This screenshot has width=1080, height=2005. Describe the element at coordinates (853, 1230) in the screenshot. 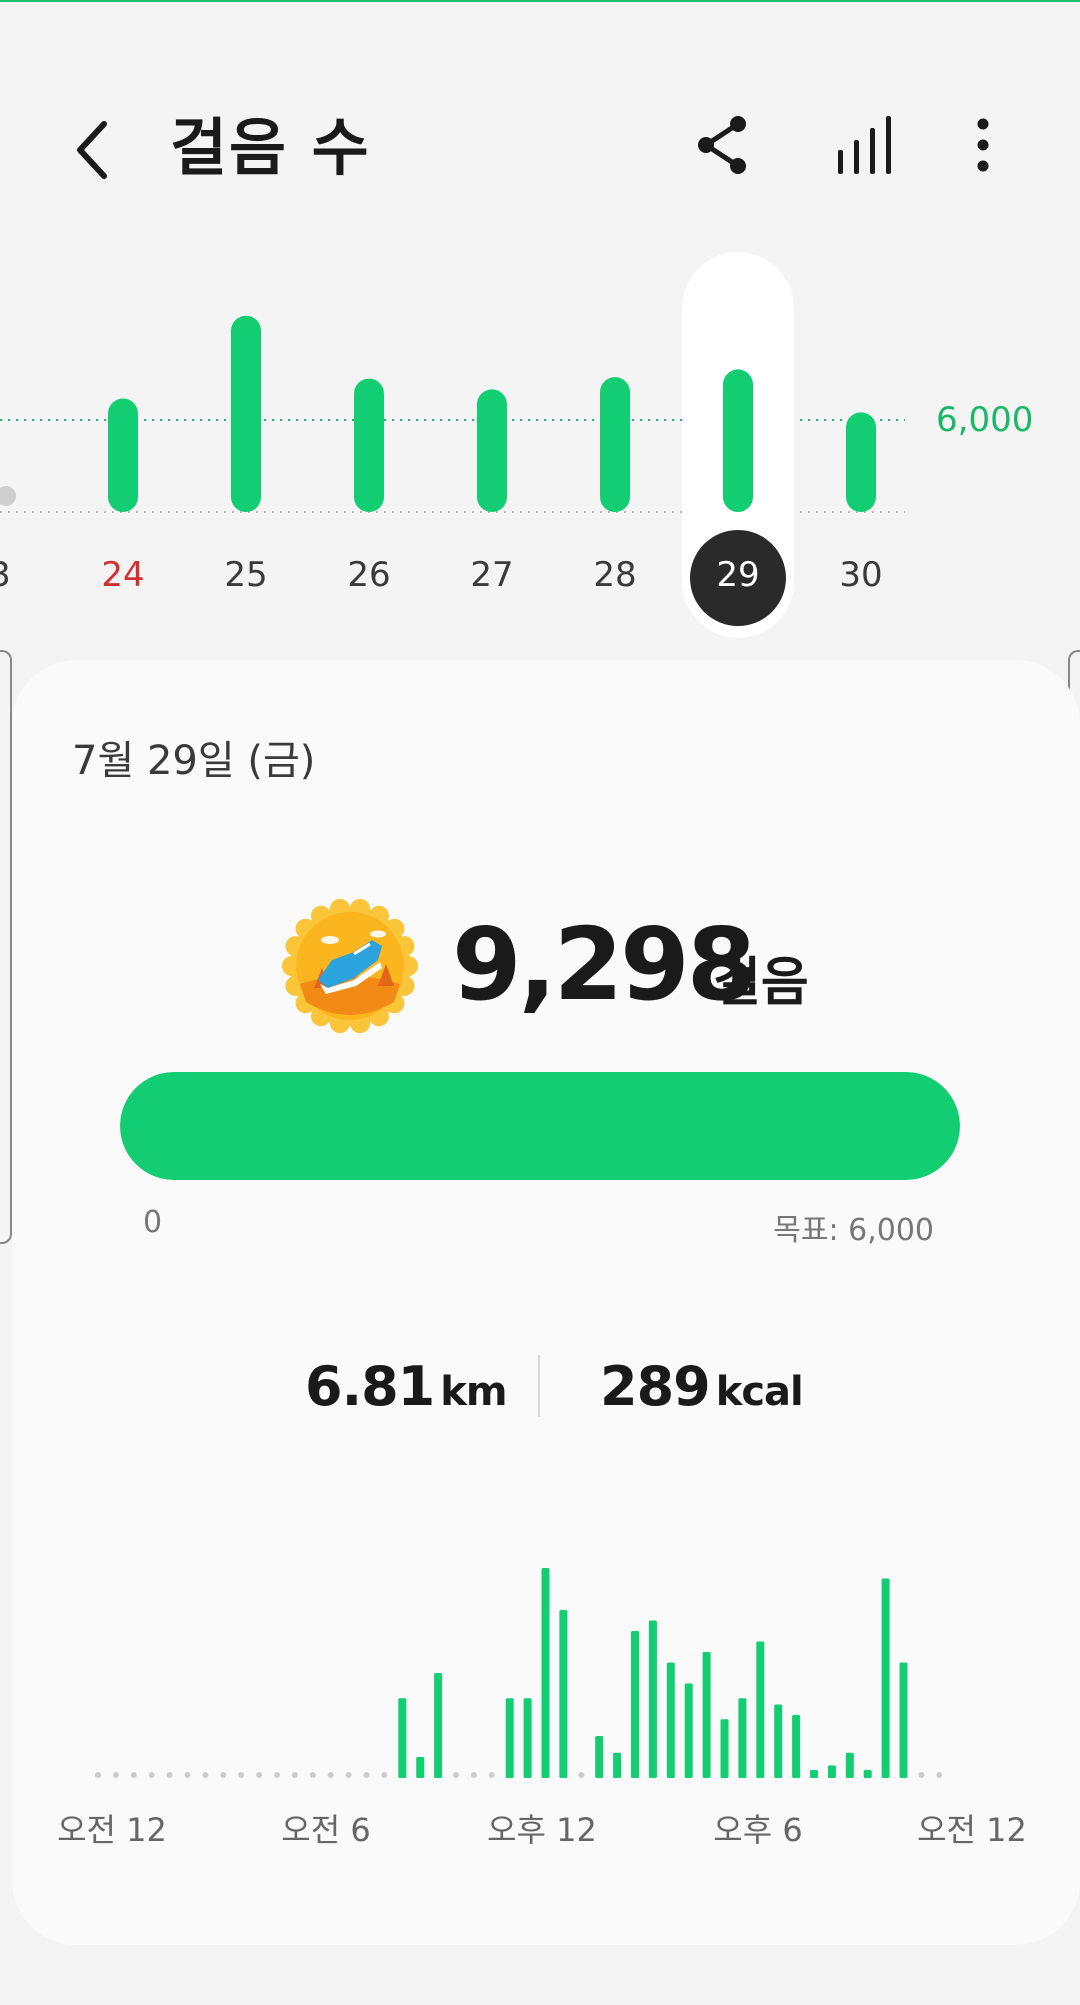

I see `progress-goal-label: 목표: 6,000` at that location.